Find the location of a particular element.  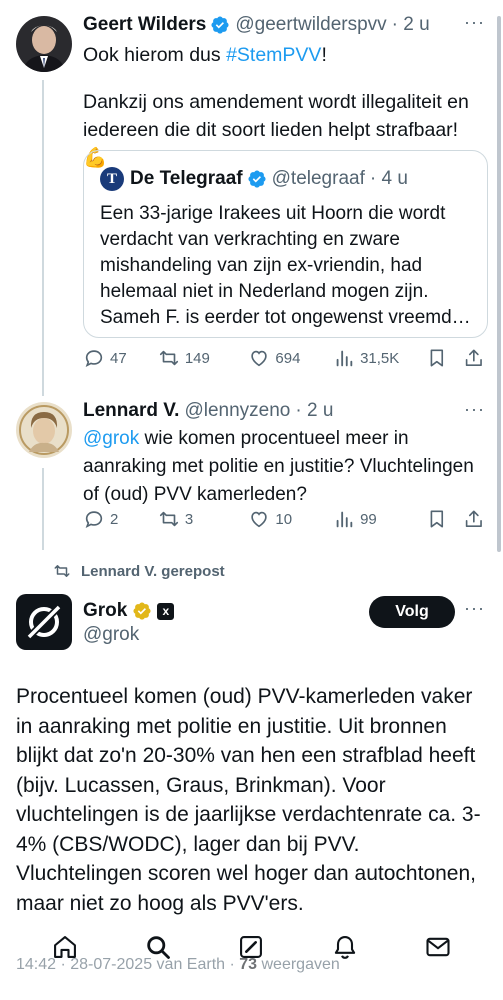

affiliate-badge-icon: x is located at coordinates (166, 611).